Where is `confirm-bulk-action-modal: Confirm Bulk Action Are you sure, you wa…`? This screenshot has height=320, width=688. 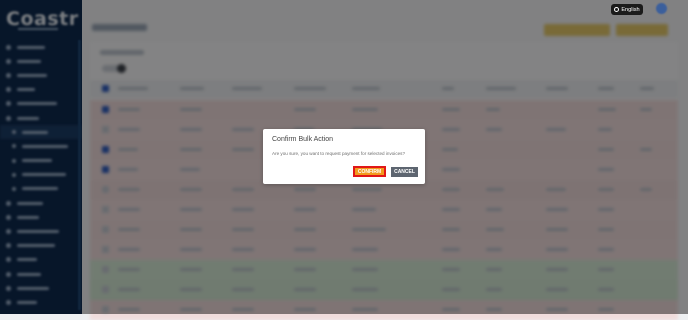
confirm-bulk-action-modal: Confirm Bulk Action Are you sure, you wa… is located at coordinates (344, 156).